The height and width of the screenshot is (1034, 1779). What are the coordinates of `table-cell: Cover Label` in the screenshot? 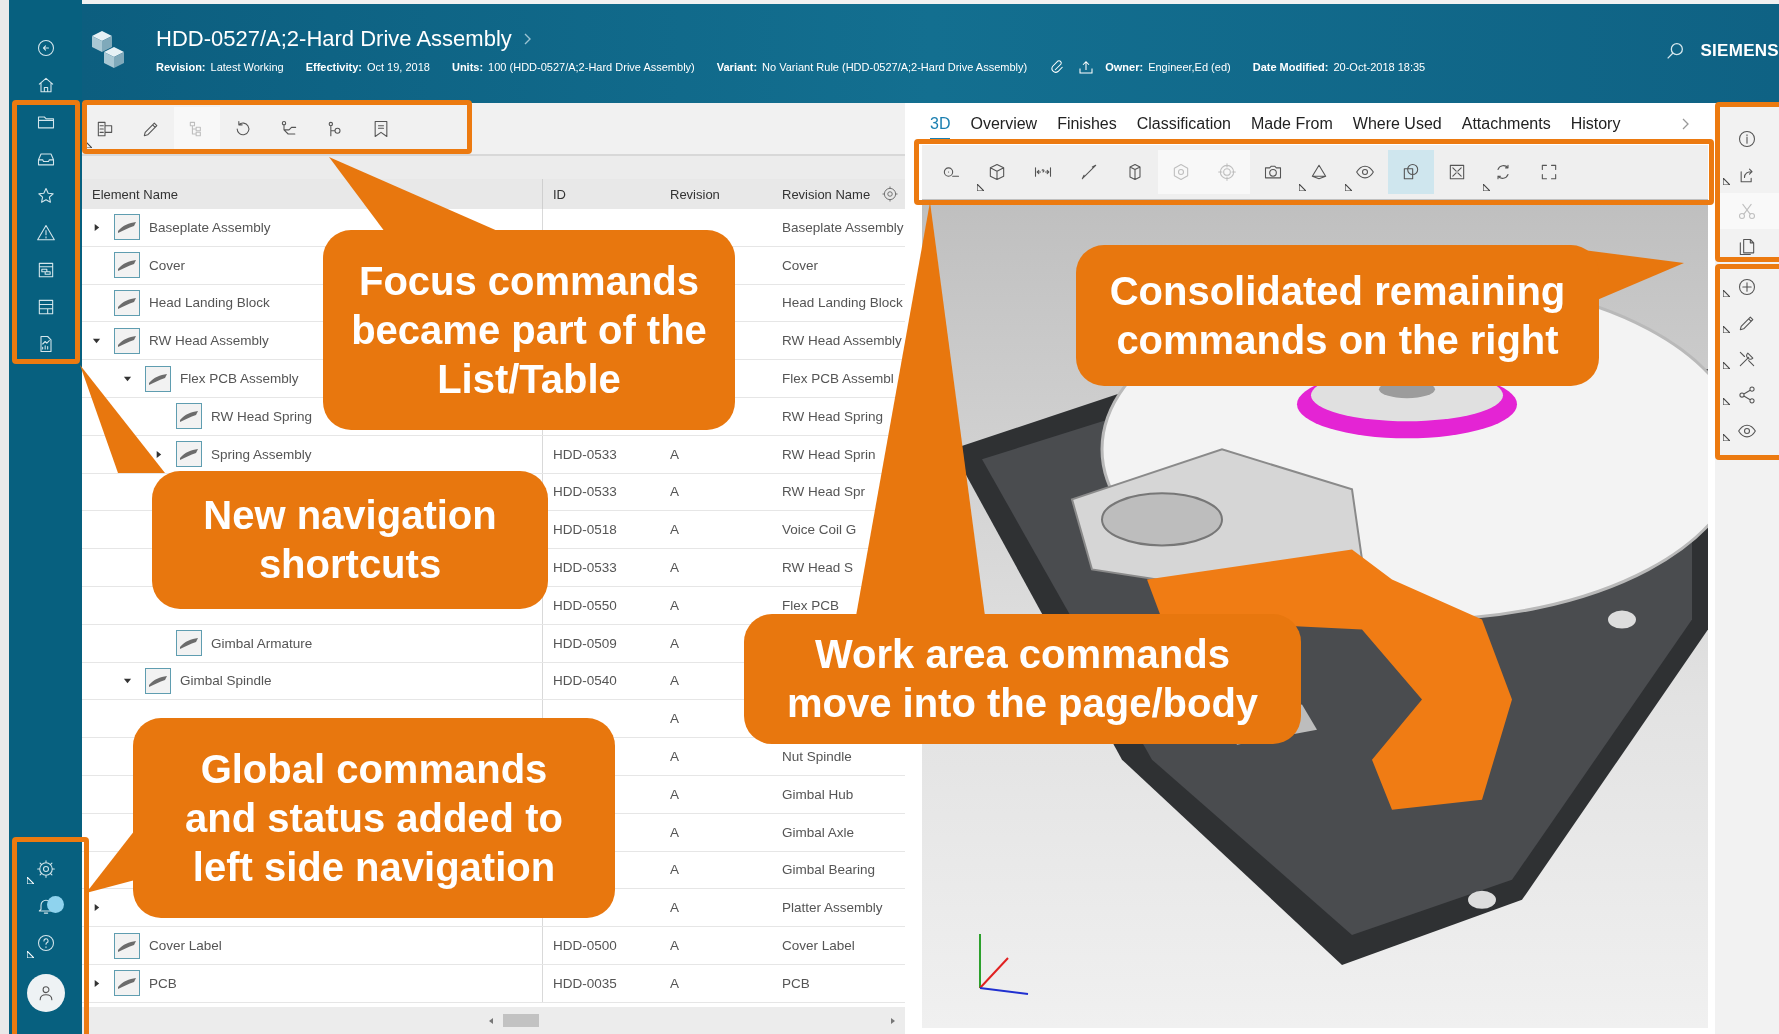 It's located at (818, 946).